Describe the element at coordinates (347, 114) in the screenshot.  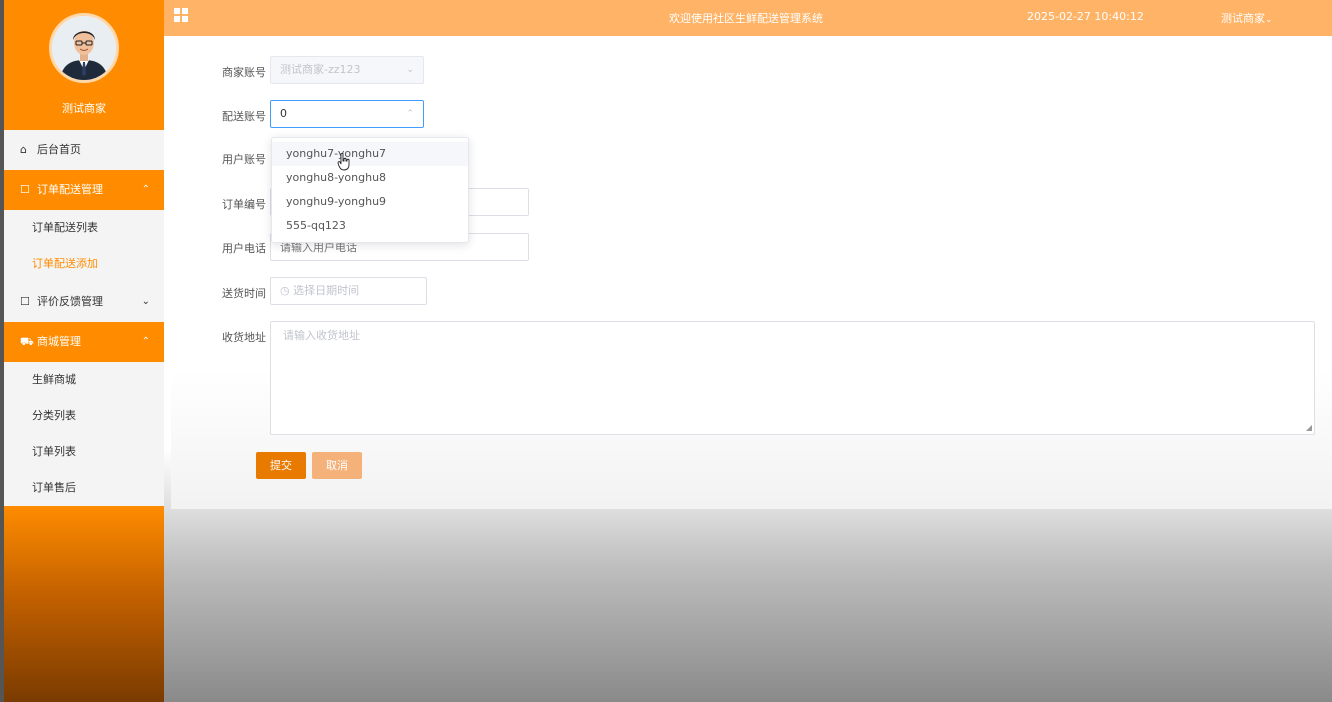
I see `delivery-account-select: 0 ⌃` at that location.